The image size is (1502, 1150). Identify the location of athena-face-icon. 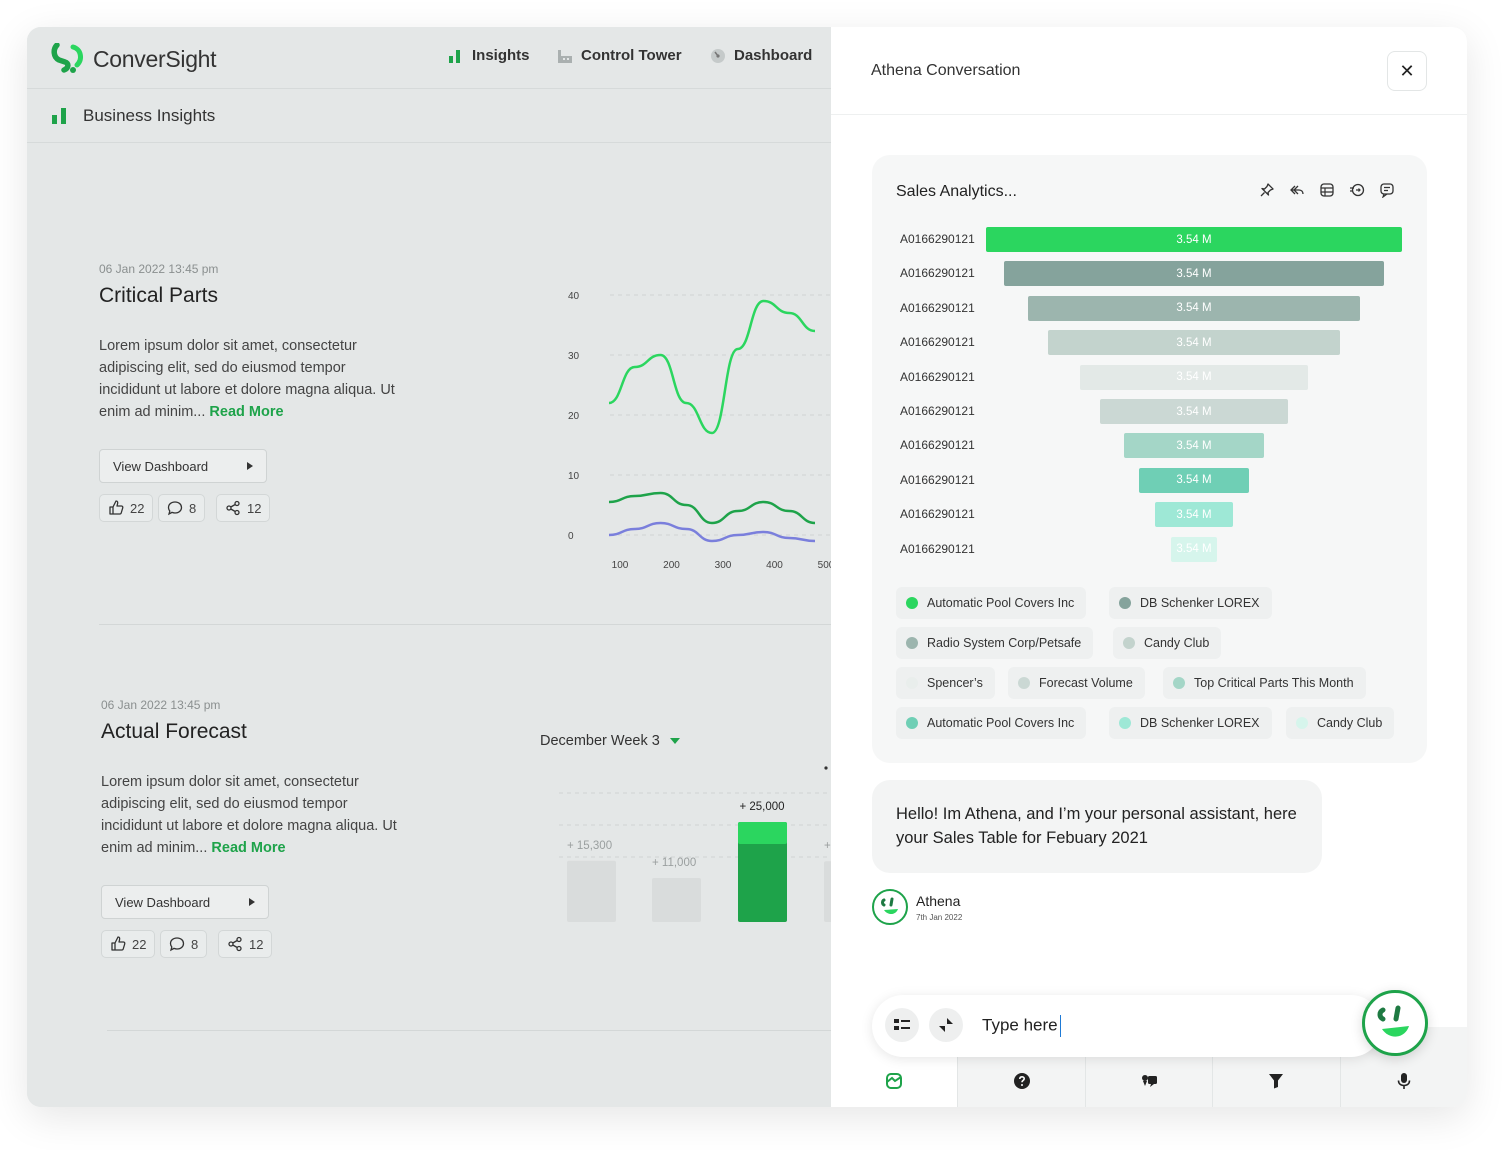
(1393, 1021).